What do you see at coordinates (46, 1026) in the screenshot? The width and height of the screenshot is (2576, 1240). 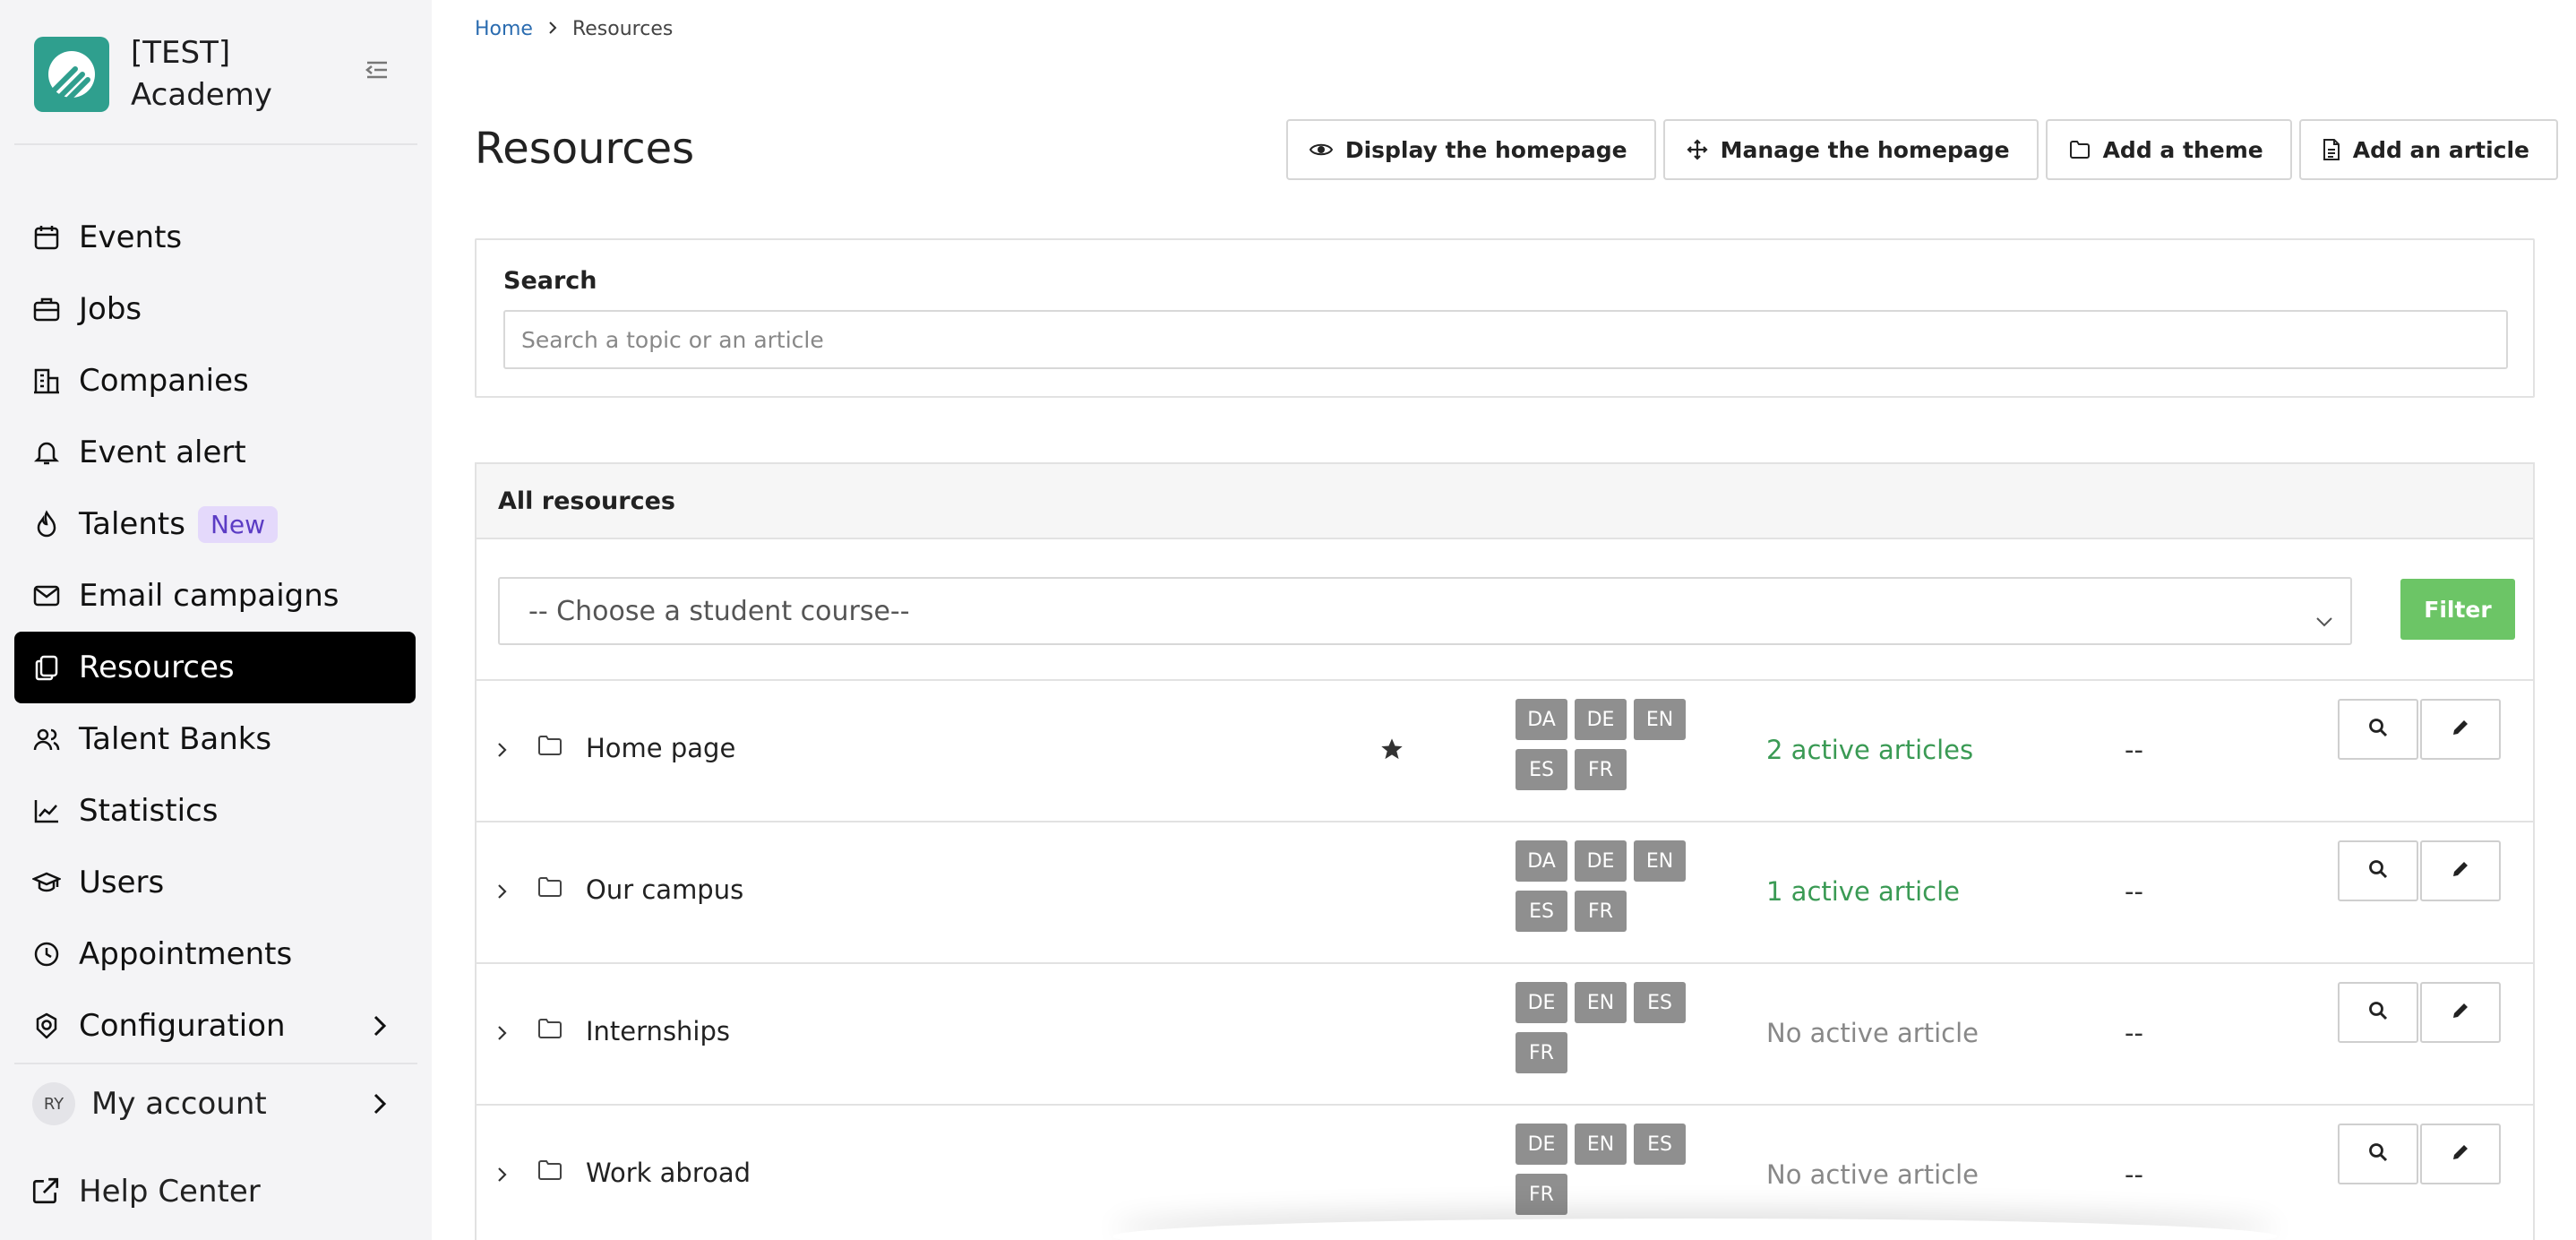 I see `settings-icon` at bounding box center [46, 1026].